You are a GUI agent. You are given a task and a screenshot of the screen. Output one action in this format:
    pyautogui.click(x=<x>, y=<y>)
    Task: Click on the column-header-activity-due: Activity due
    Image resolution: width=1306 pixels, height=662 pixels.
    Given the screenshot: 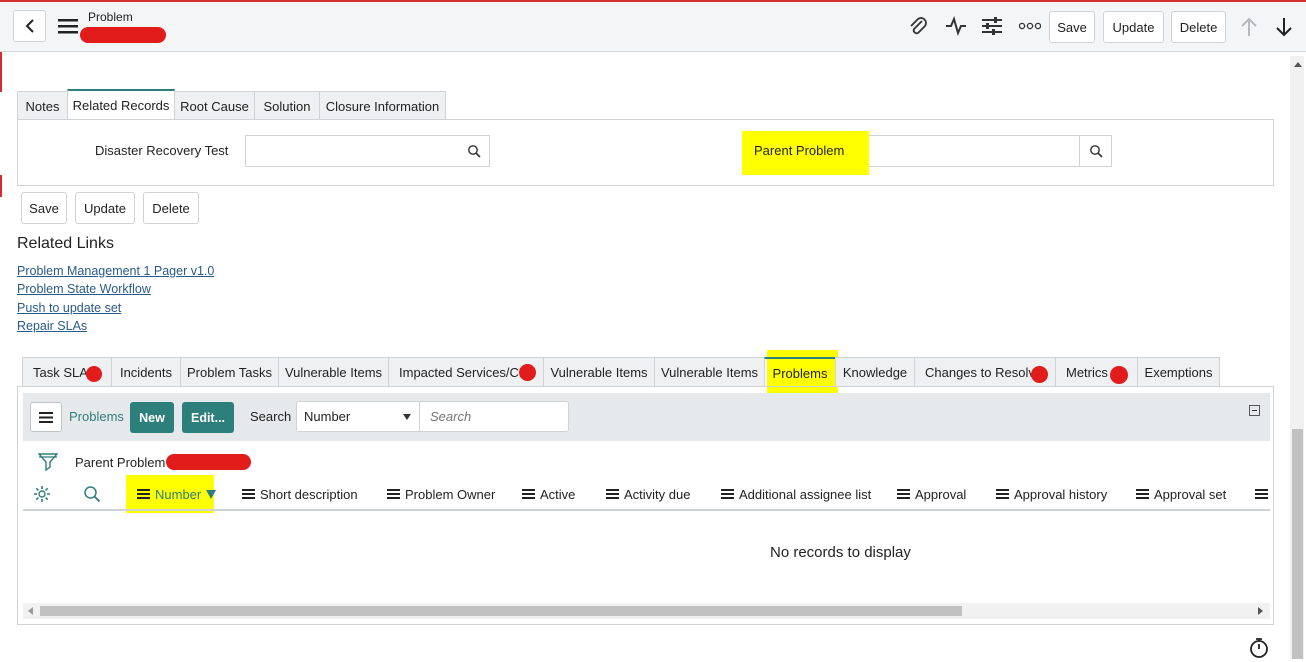 What is the action you would take?
    pyautogui.click(x=648, y=494)
    